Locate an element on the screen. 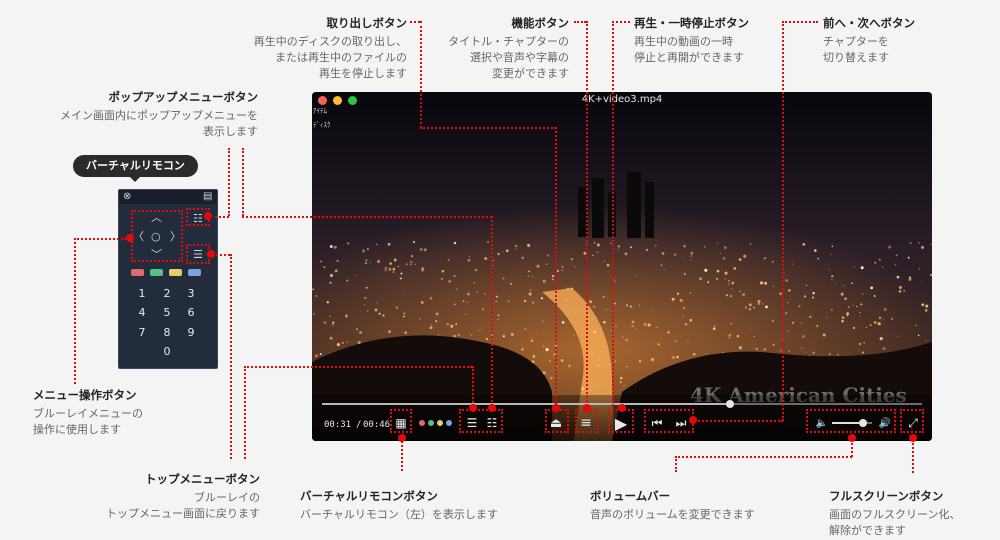 The height and width of the screenshot is (540, 1000). key-6: 6 is located at coordinates (191, 312).